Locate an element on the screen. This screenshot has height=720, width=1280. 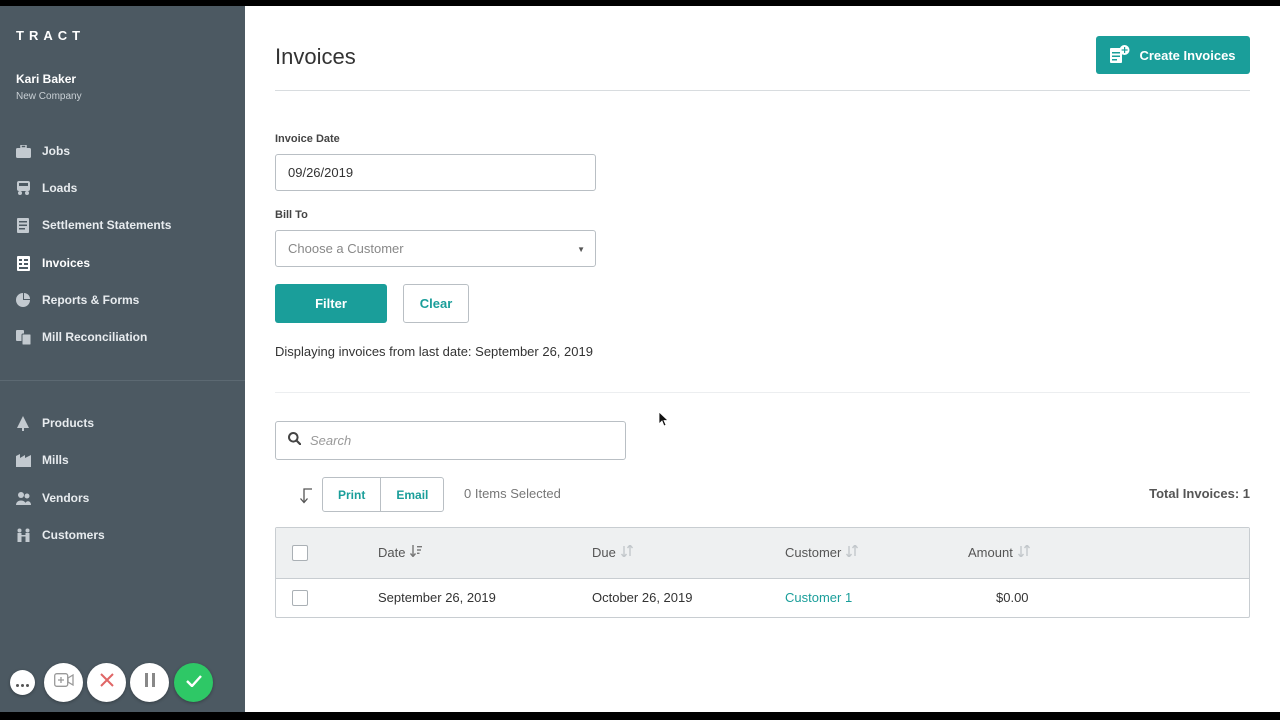
invoice-date-value: 09/26/2019 is located at coordinates (321, 172).